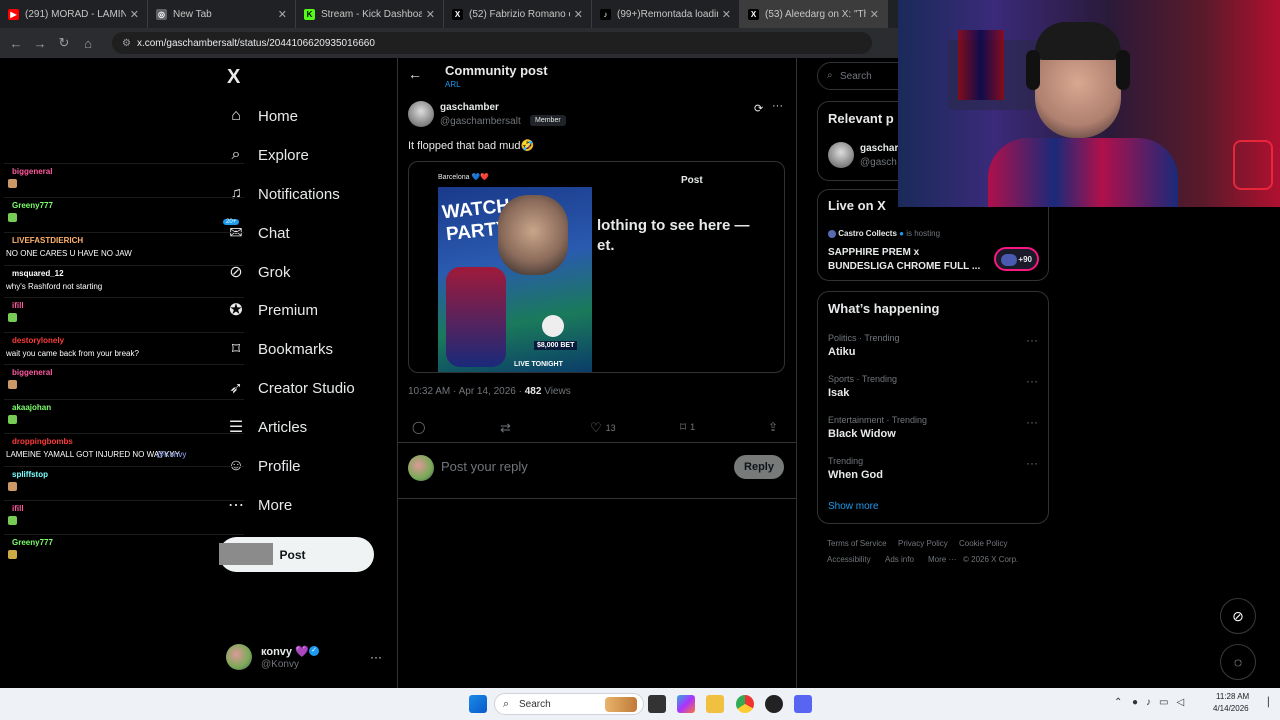 This screenshot has height=720, width=1280. I want to click on account-switcher: коnvy 💜 ✓ @Konvy ···, so click(306, 659).